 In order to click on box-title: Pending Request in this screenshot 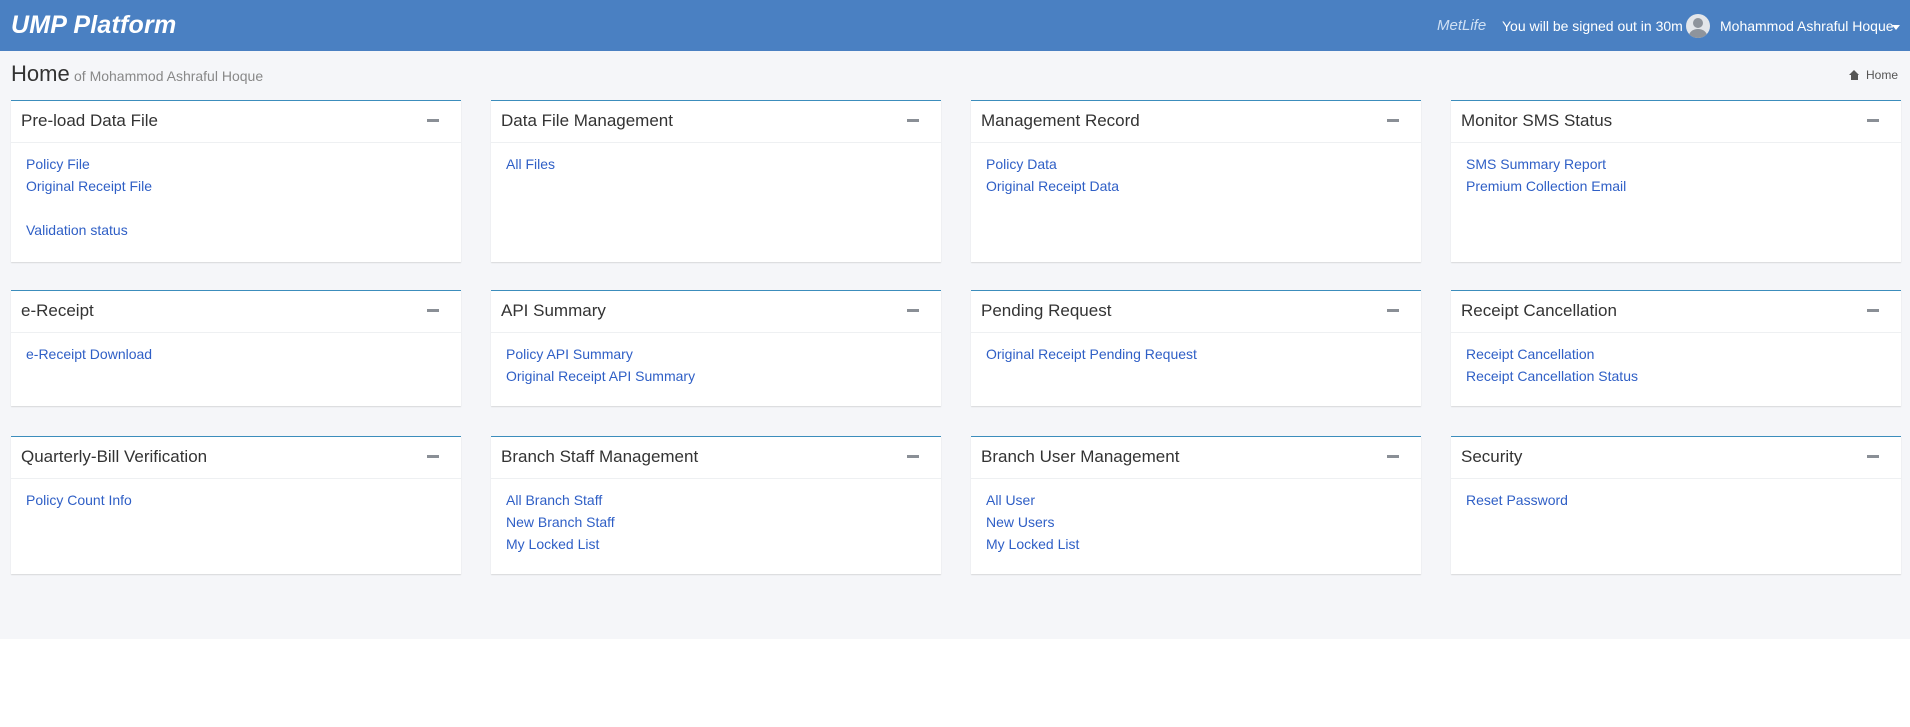, I will do `click(1046, 310)`.